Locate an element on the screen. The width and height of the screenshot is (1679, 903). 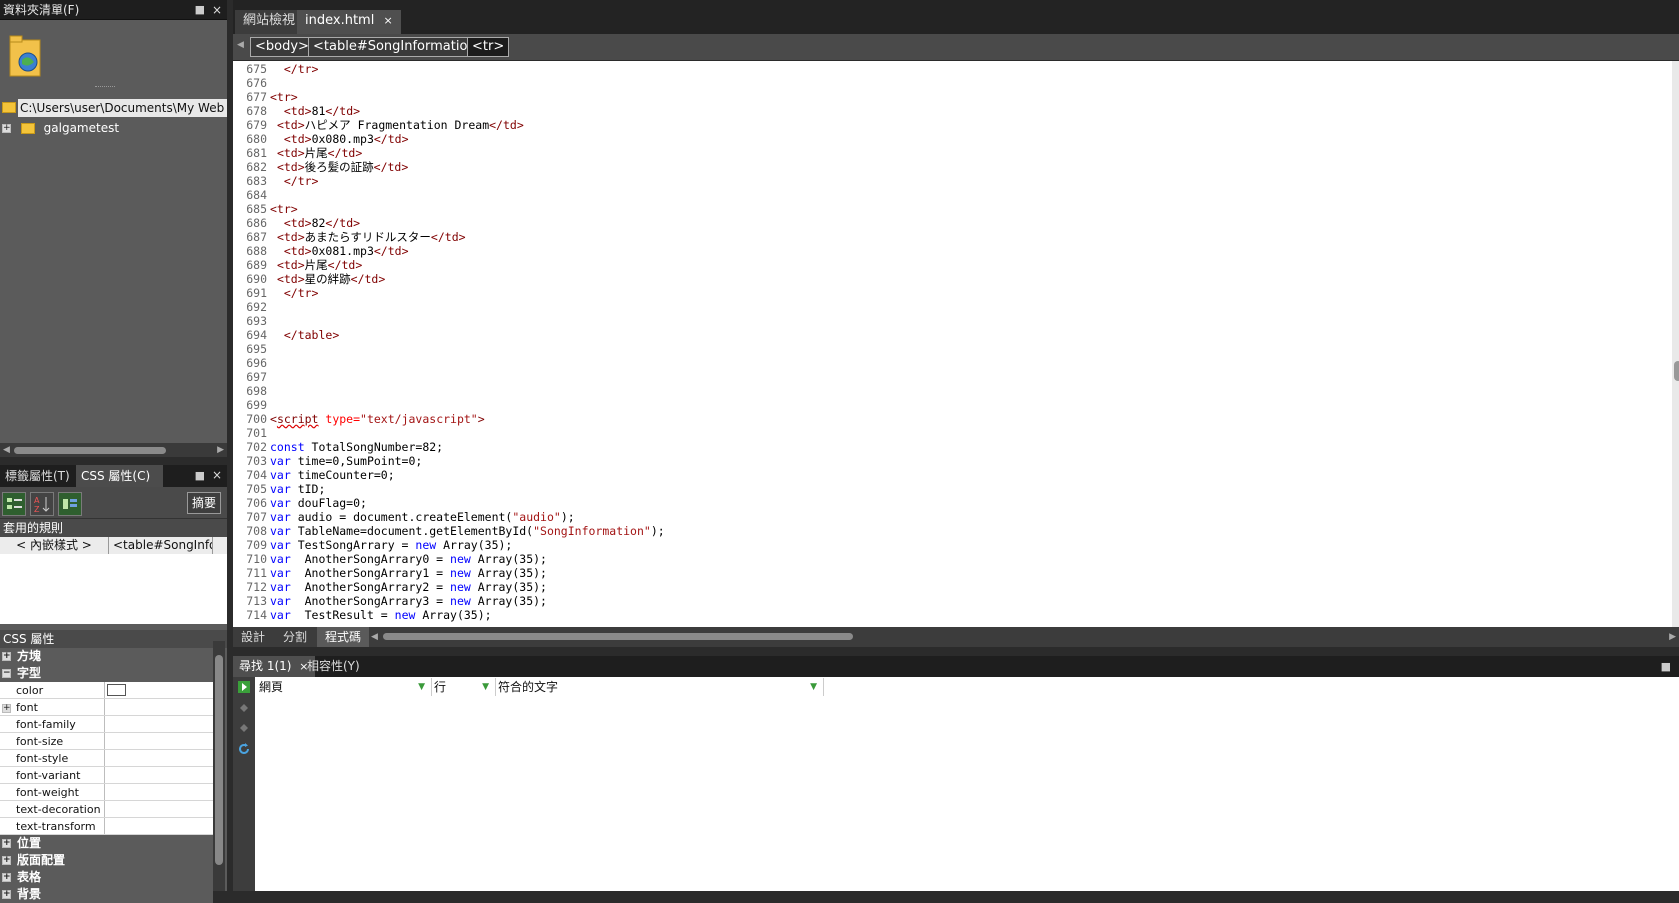
tab-site-view: 網站檢視 is located at coordinates (269, 22).